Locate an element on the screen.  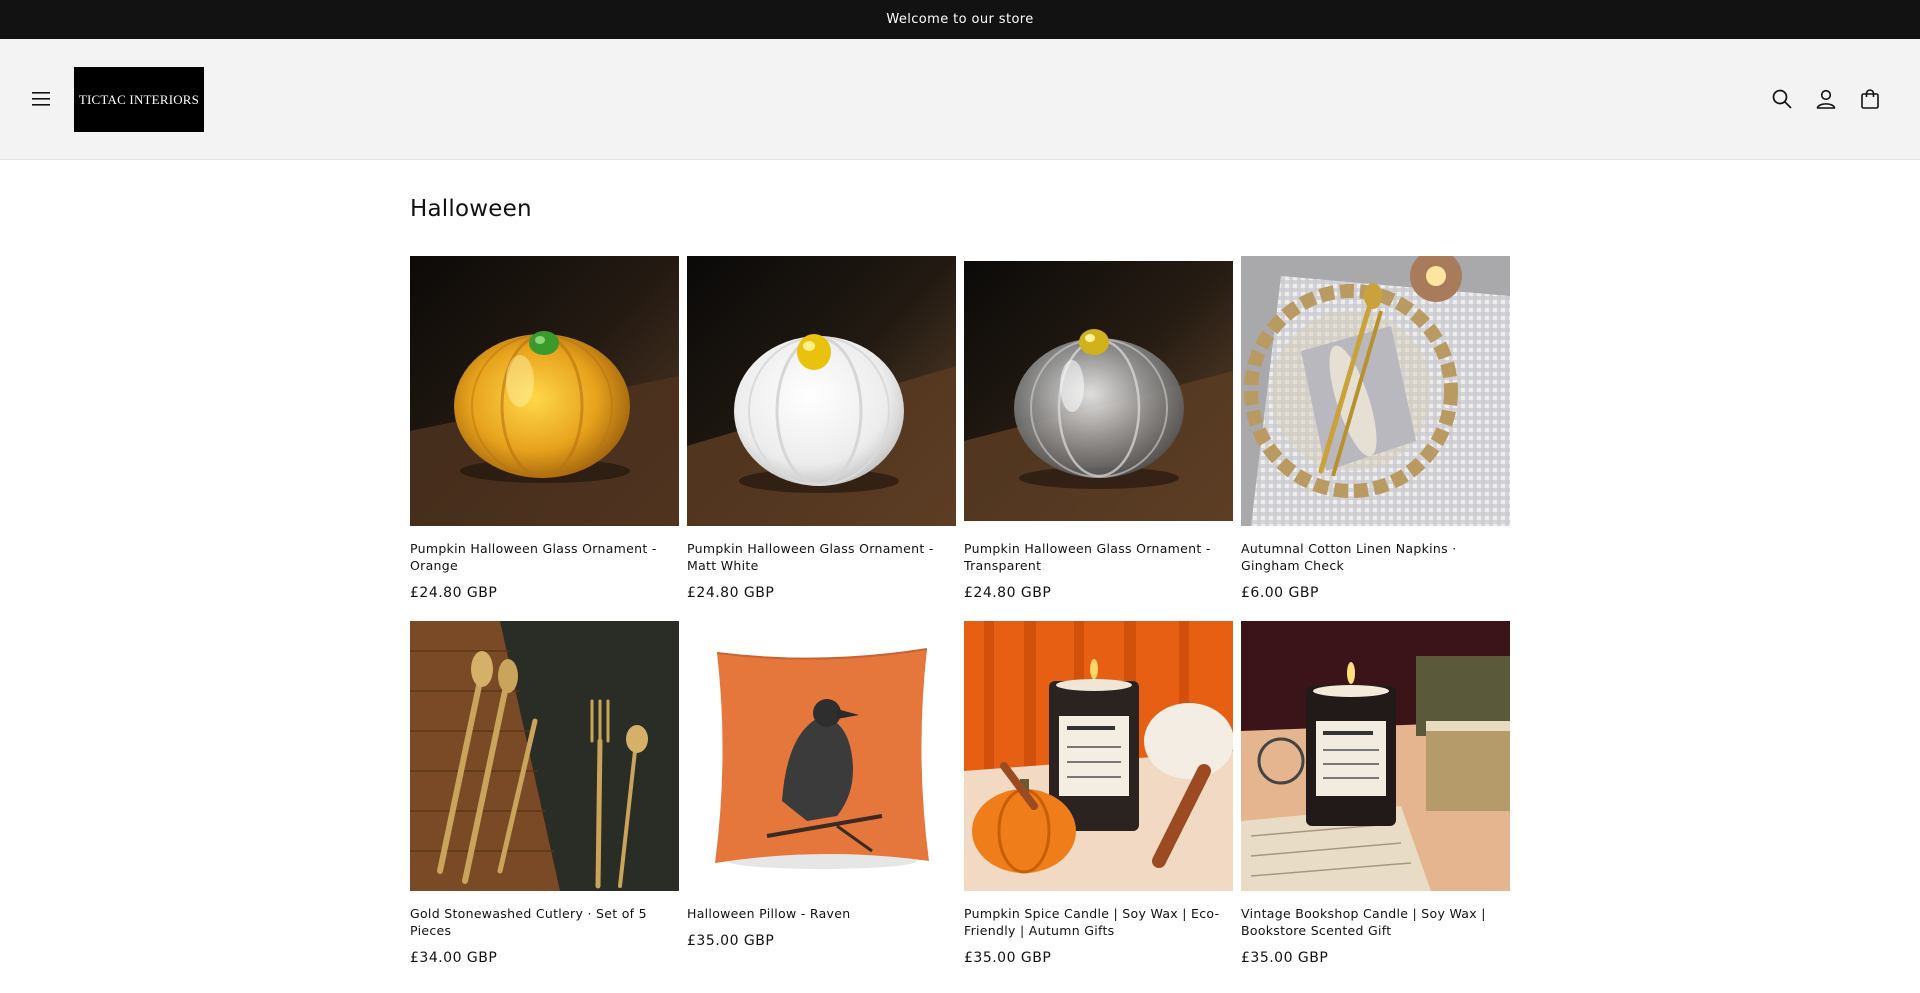
announcement-bar: Welcome to our store is located at coordinates (960, 19).